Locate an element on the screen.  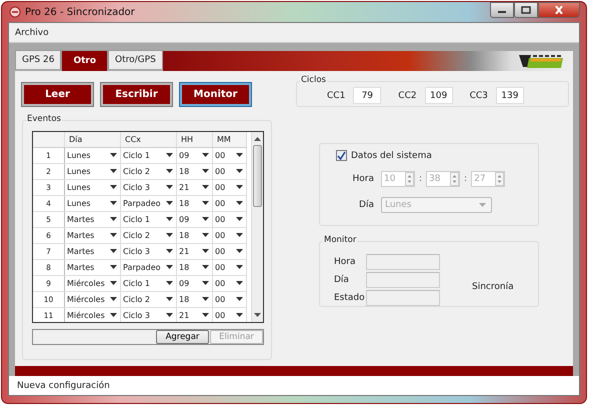
checkbox-label: Datos del sistema is located at coordinates (391, 155).